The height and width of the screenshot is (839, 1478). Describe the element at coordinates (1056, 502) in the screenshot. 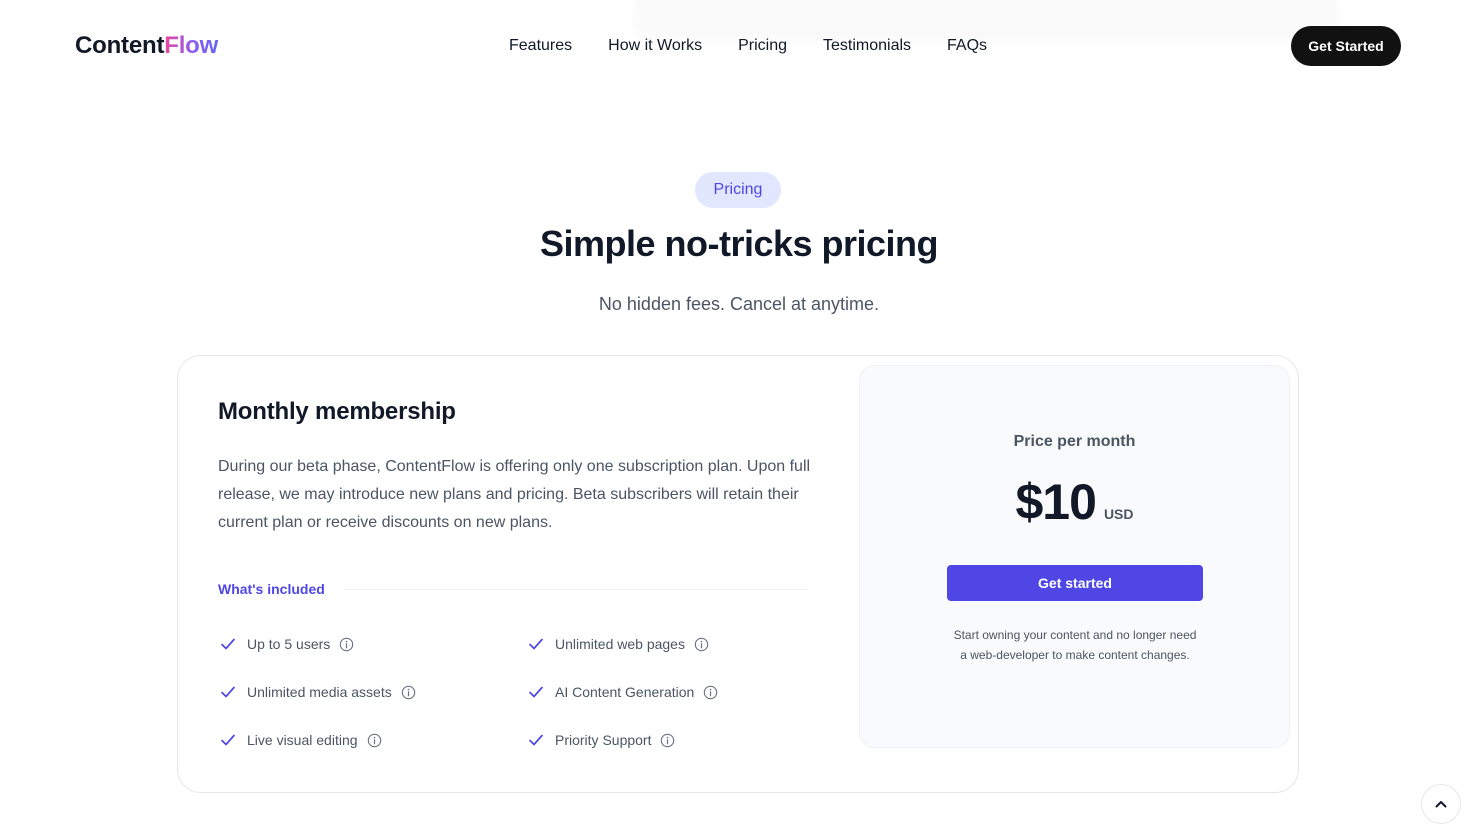

I see `price-amount: $10` at that location.